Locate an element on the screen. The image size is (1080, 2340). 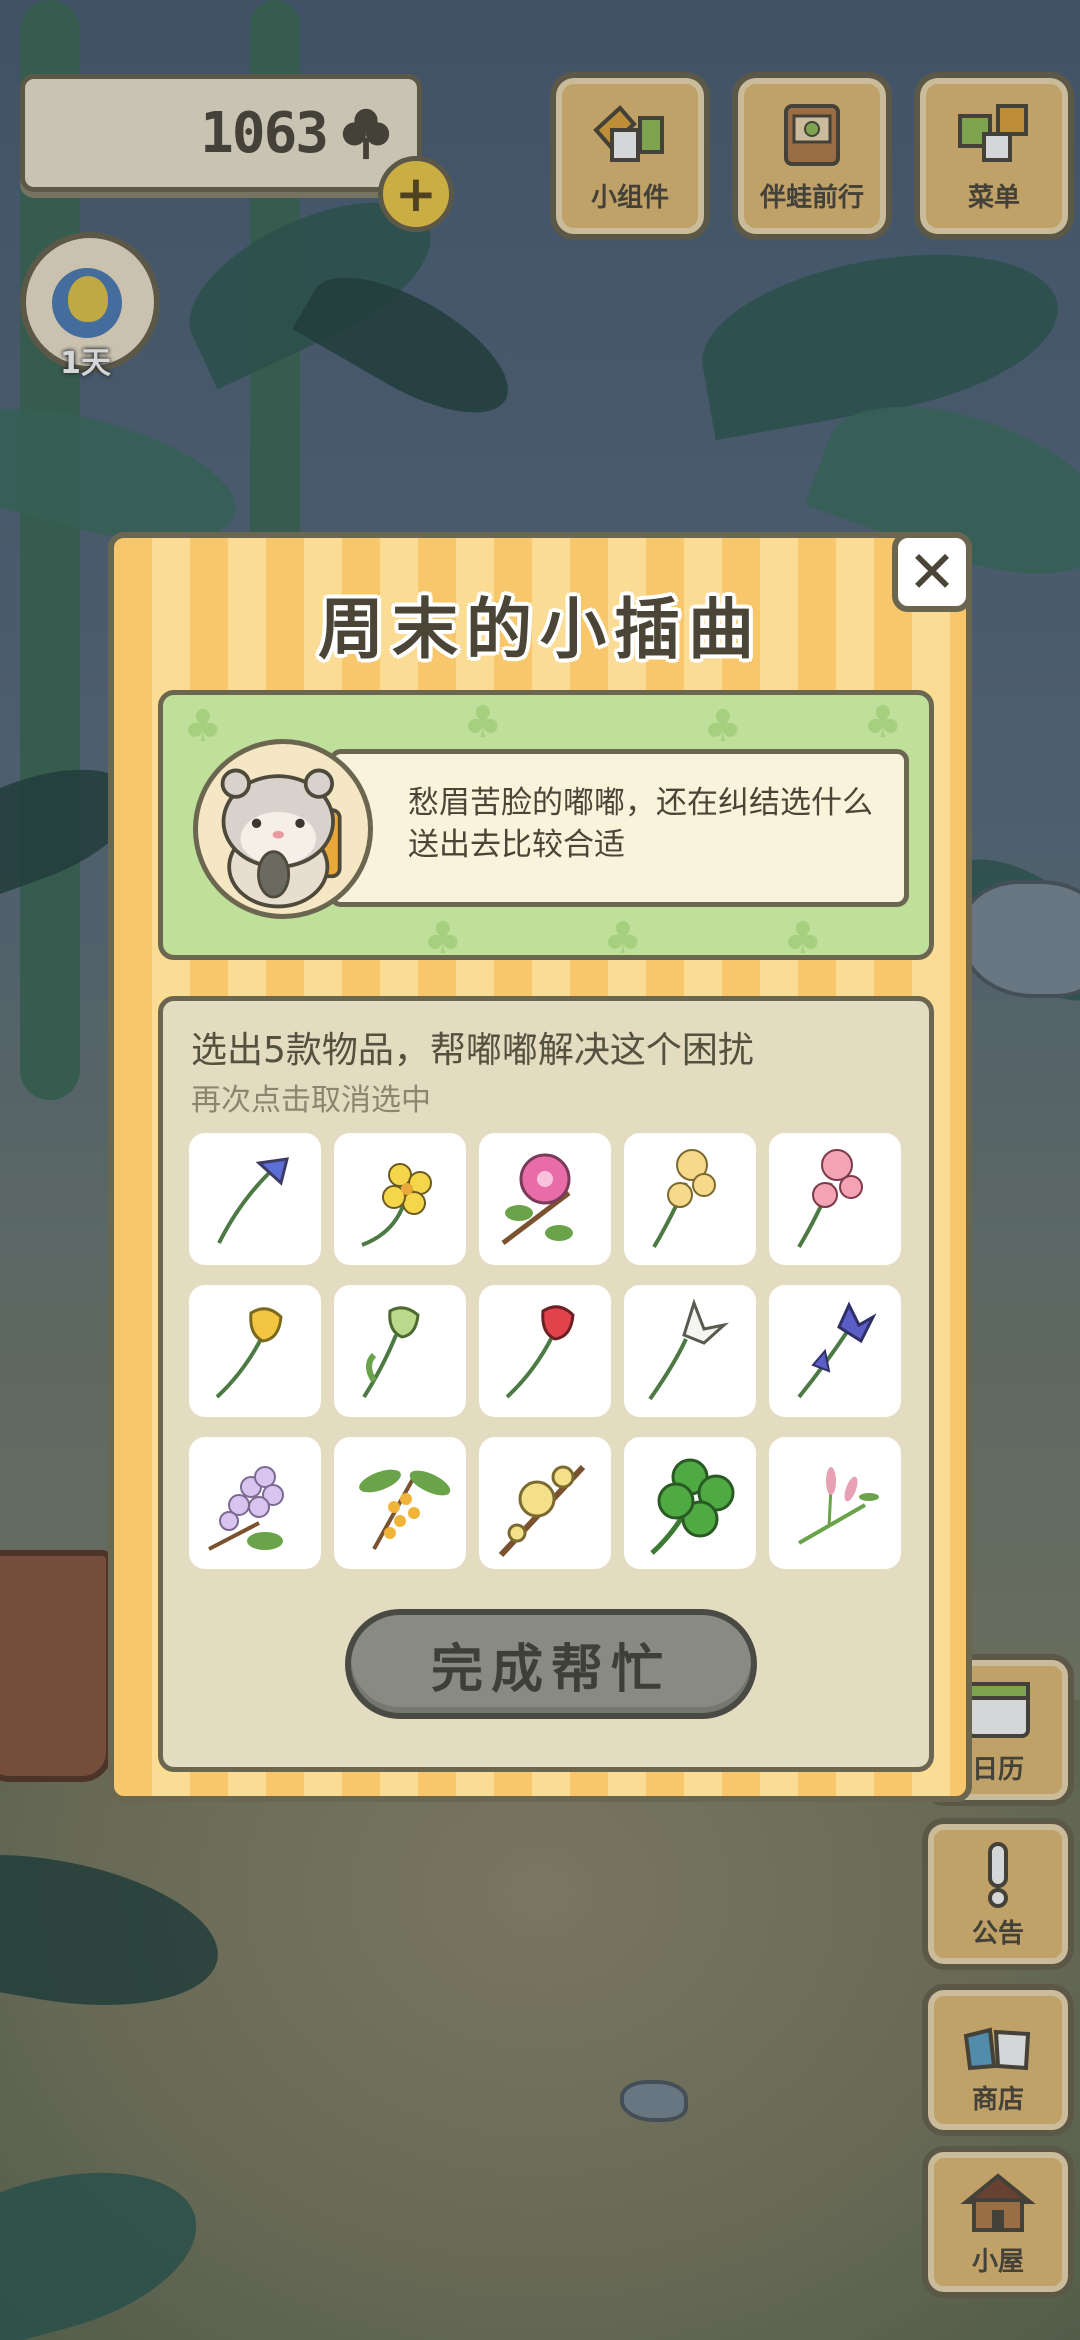
item-slot-bluebell is located at coordinates (255, 1199).